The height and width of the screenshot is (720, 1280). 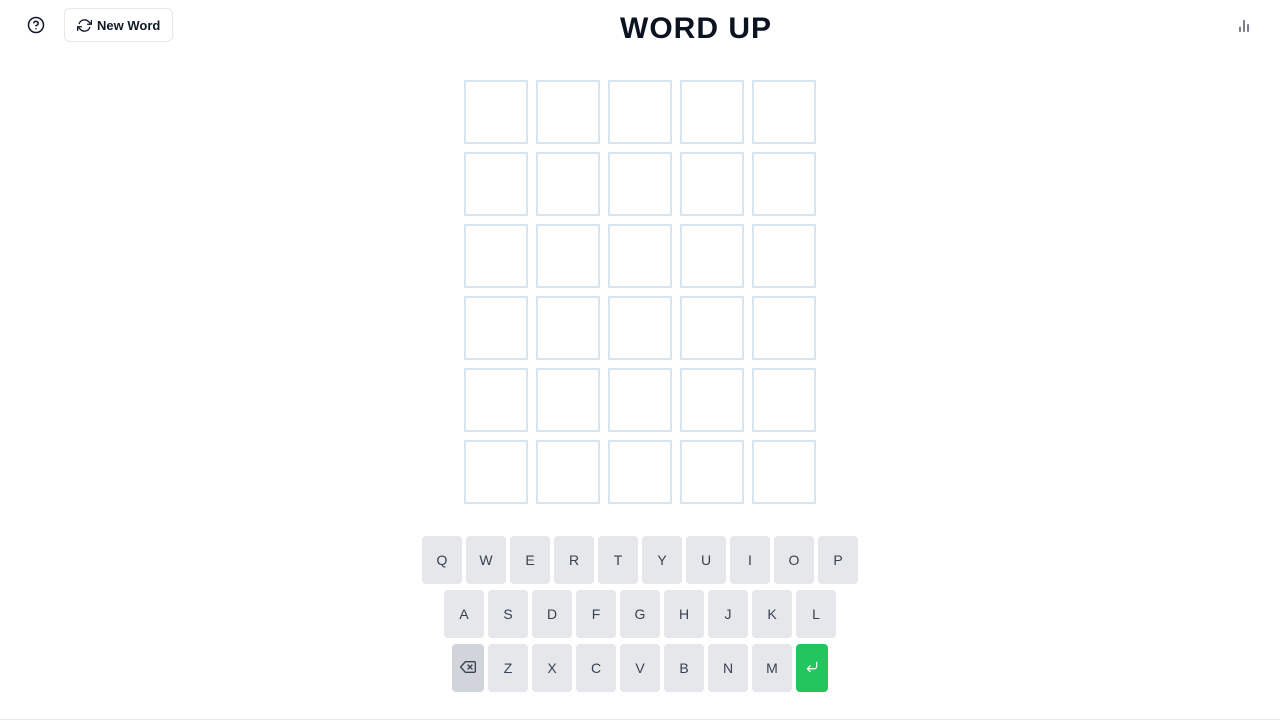 What do you see at coordinates (618, 560) in the screenshot?
I see `key-t: T` at bounding box center [618, 560].